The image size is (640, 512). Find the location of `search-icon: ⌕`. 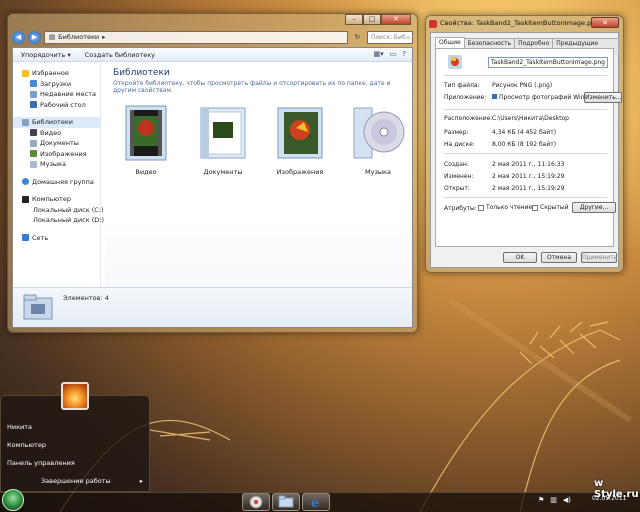

search-icon: ⌕ is located at coordinates (408, 37).